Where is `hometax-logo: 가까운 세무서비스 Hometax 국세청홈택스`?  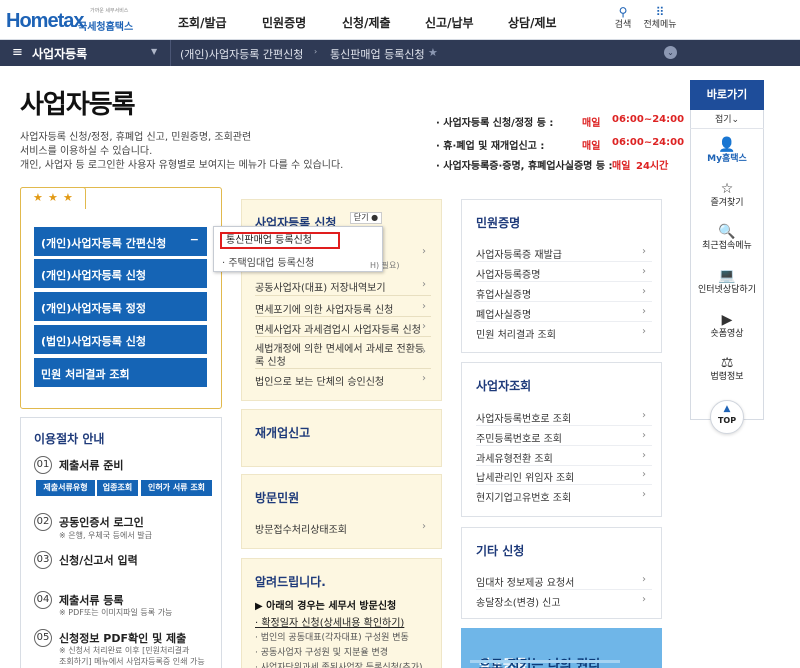
hometax-logo: 가까운 세무서비스 Hometax 국세청홈택스 is located at coordinates (76, 21).